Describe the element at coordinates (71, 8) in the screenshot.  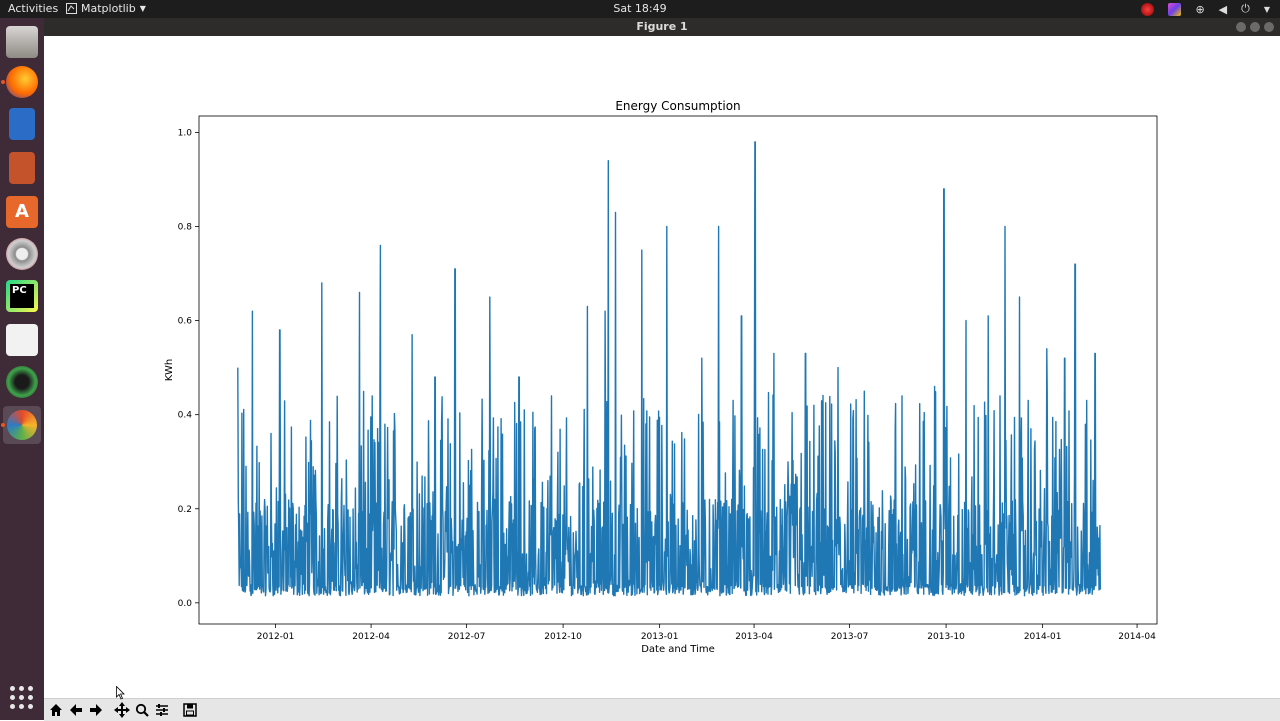
I see `matplotlib-app-icon` at that location.